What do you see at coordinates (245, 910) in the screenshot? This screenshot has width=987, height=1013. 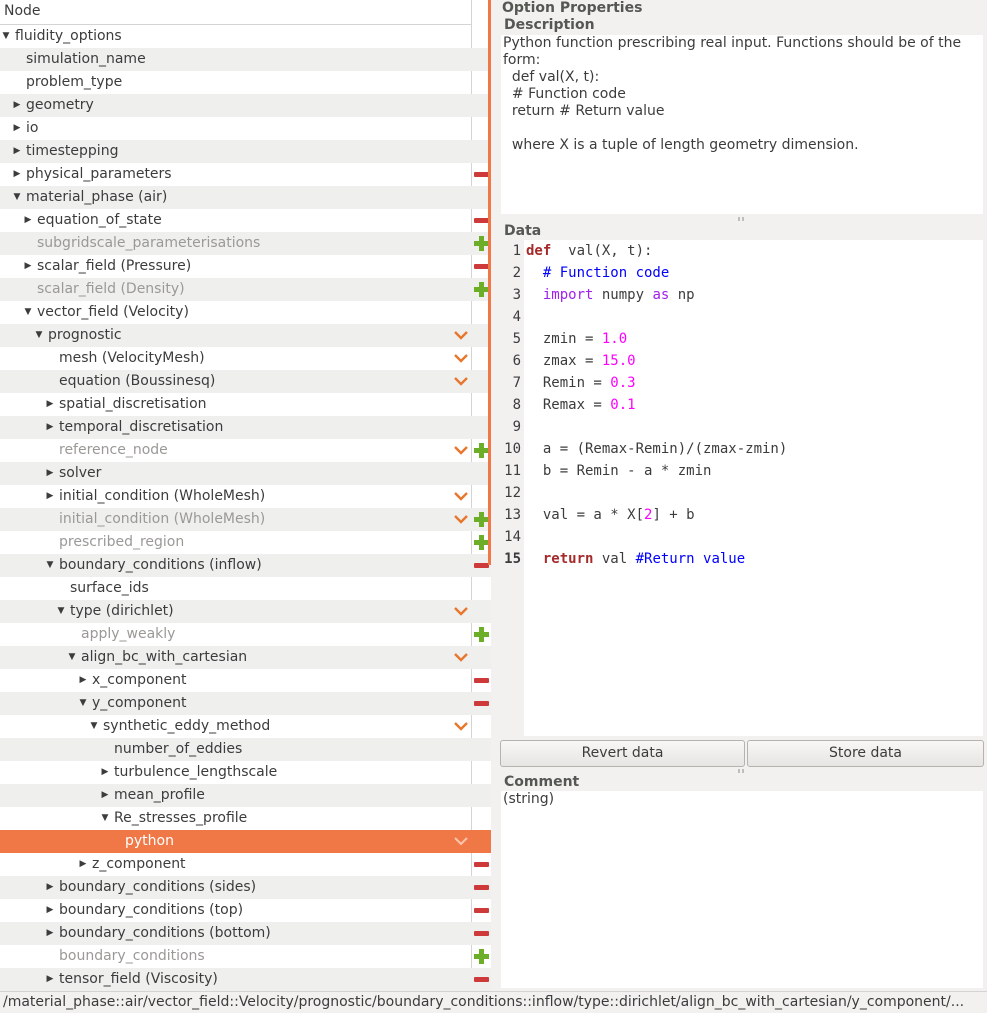 I see `tree-row: ▶ boundary_conditions (top)` at bounding box center [245, 910].